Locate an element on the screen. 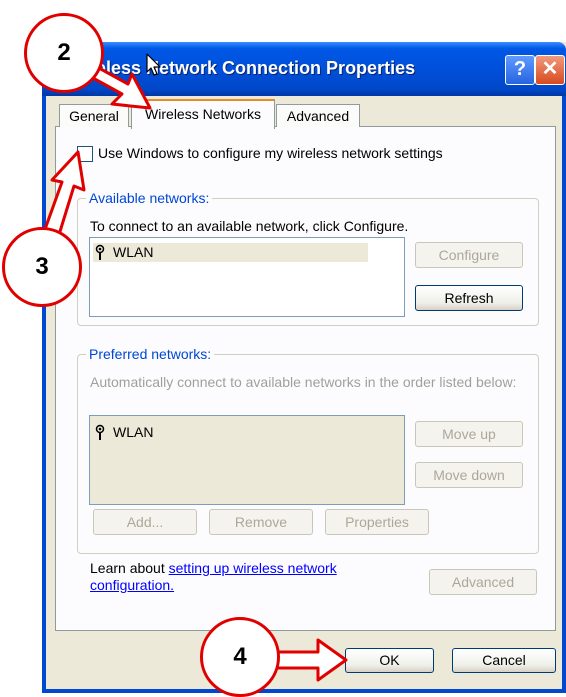 This screenshot has width=566, height=697. annotation-step-2: 2 is located at coordinates (64, 53).